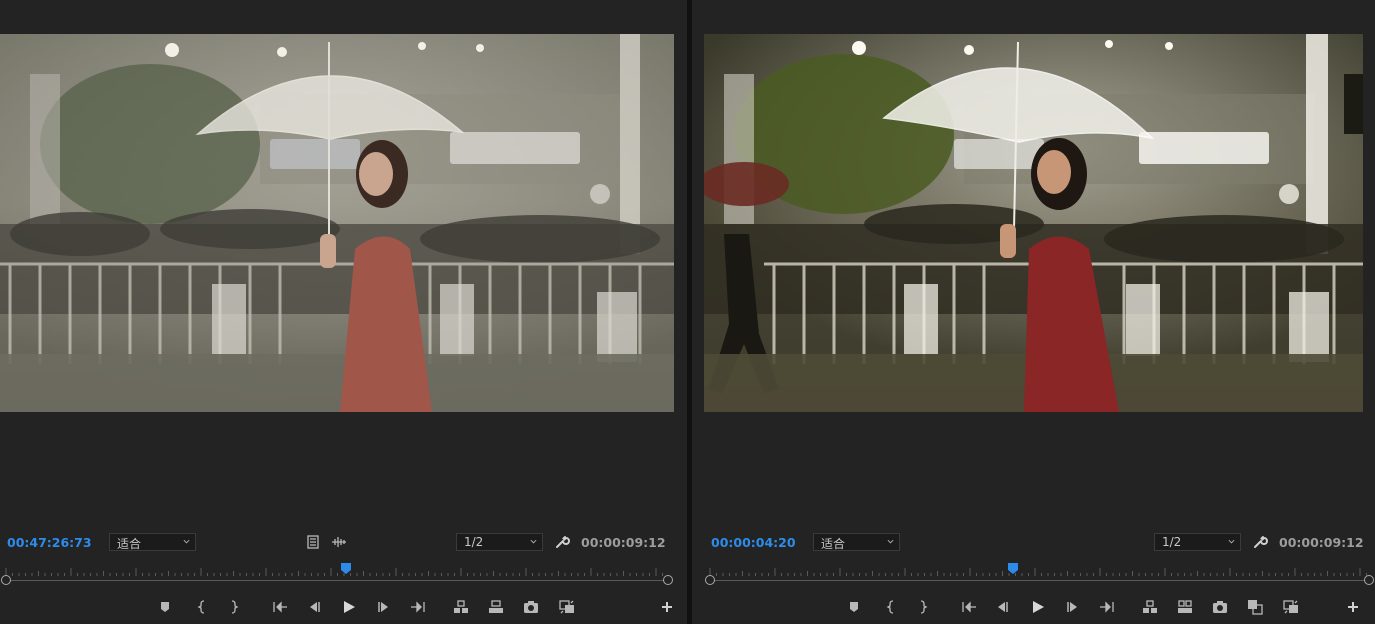  I want to click on settings-panel-icon, so click(313, 542).